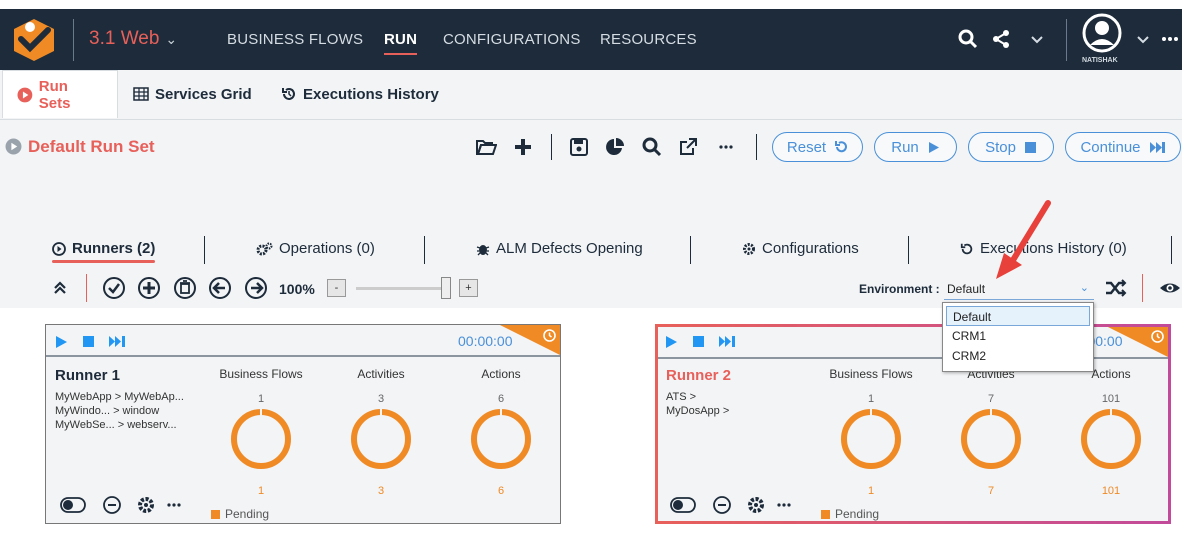 The image size is (1182, 550). What do you see at coordinates (512, 39) in the screenshot?
I see `nav-configurations: CONFIGURATIONS` at bounding box center [512, 39].